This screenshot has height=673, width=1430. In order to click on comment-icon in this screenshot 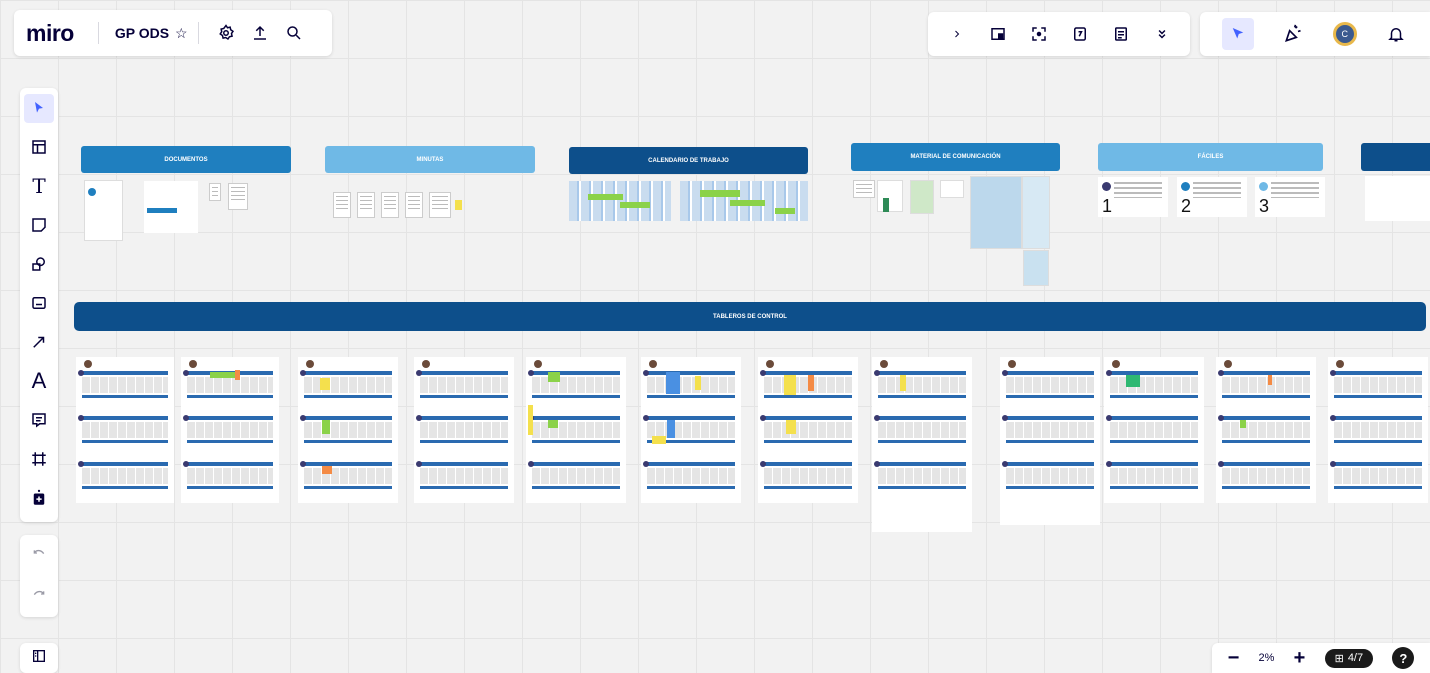, I will do `click(39, 419)`.